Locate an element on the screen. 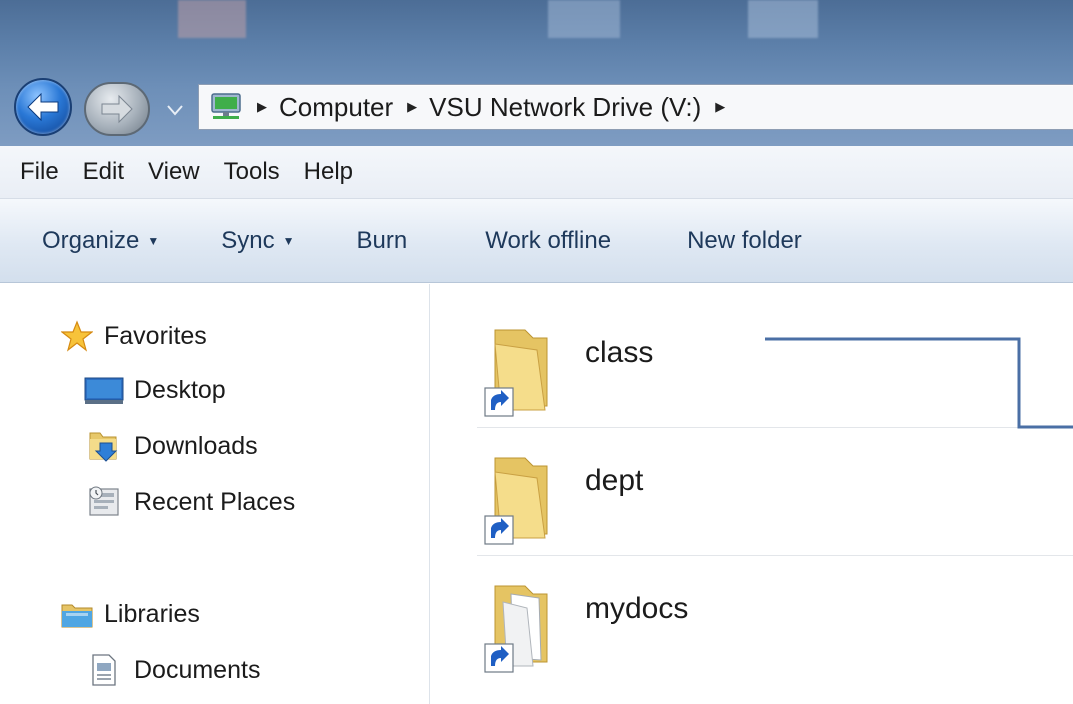  nav-recent-places: Recent Places is located at coordinates (189, 502).